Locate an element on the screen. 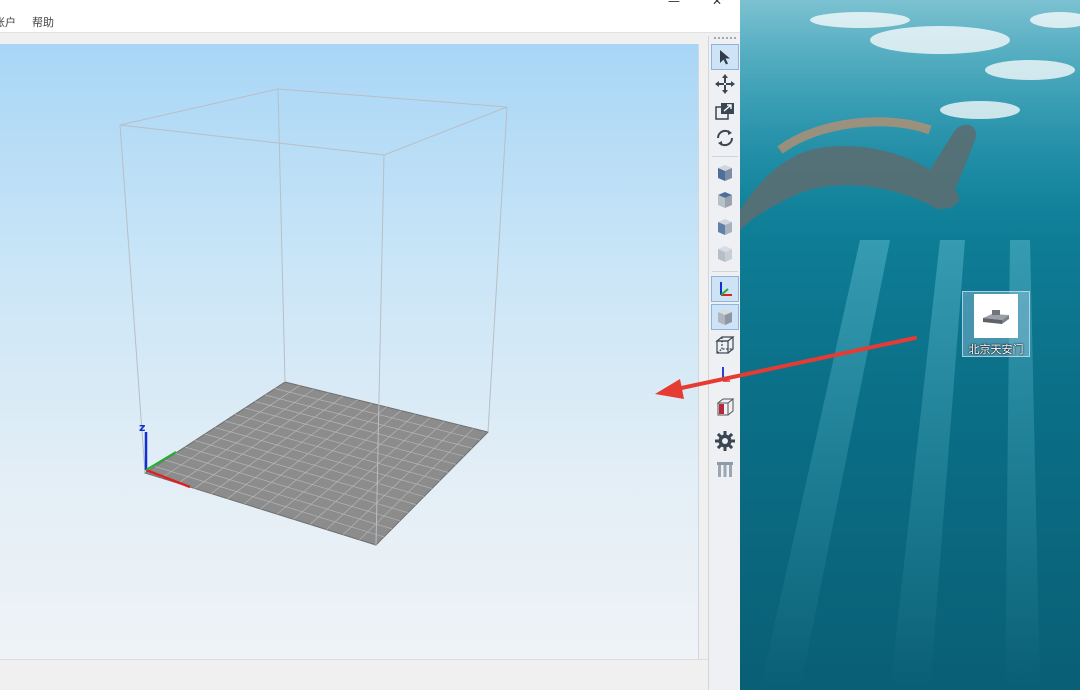 Image resolution: width=1080 pixels, height=690 pixels. view-cube-front-icon is located at coordinates (725, 173).